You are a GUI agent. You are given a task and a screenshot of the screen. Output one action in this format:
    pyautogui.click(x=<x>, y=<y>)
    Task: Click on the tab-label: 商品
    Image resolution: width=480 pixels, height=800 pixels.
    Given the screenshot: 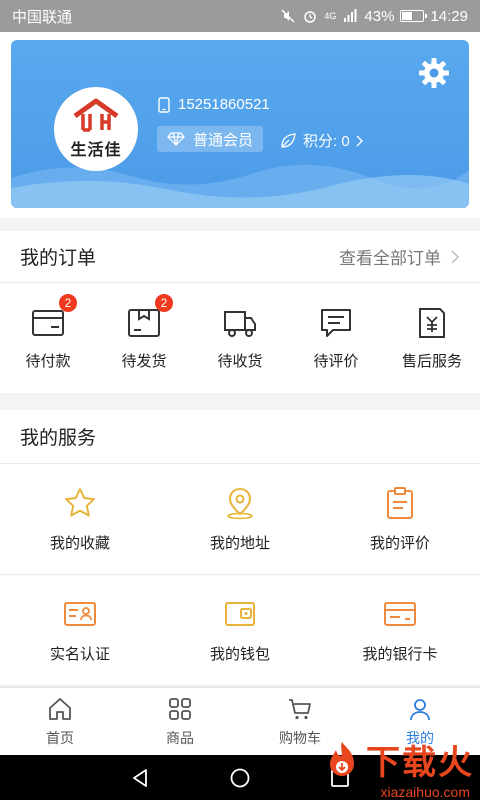 What is the action you would take?
    pyautogui.click(x=180, y=737)
    